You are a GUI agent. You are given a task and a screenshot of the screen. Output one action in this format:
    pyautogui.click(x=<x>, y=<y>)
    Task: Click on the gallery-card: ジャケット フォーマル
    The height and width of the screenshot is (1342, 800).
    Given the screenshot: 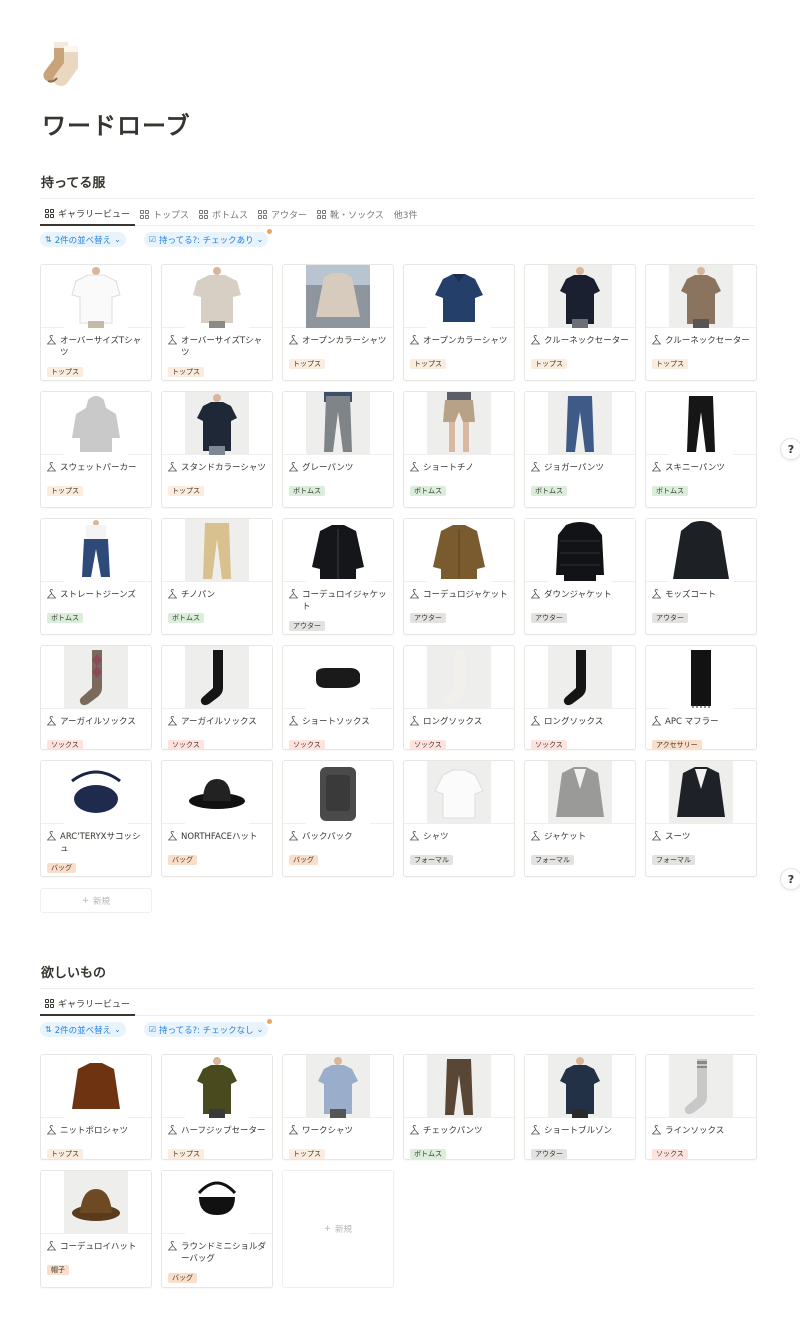 What is the action you would take?
    pyautogui.click(x=580, y=818)
    